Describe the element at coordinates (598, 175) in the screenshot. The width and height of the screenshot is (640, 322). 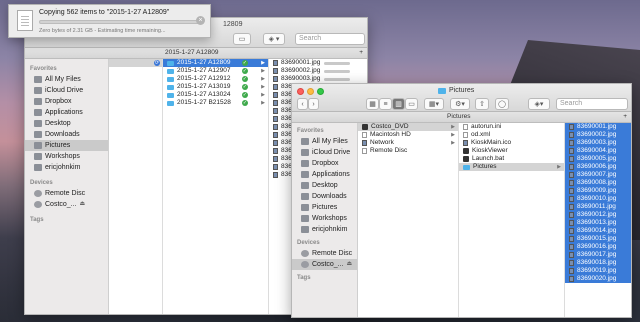
I see `list-item: 83690007.jpg` at that location.